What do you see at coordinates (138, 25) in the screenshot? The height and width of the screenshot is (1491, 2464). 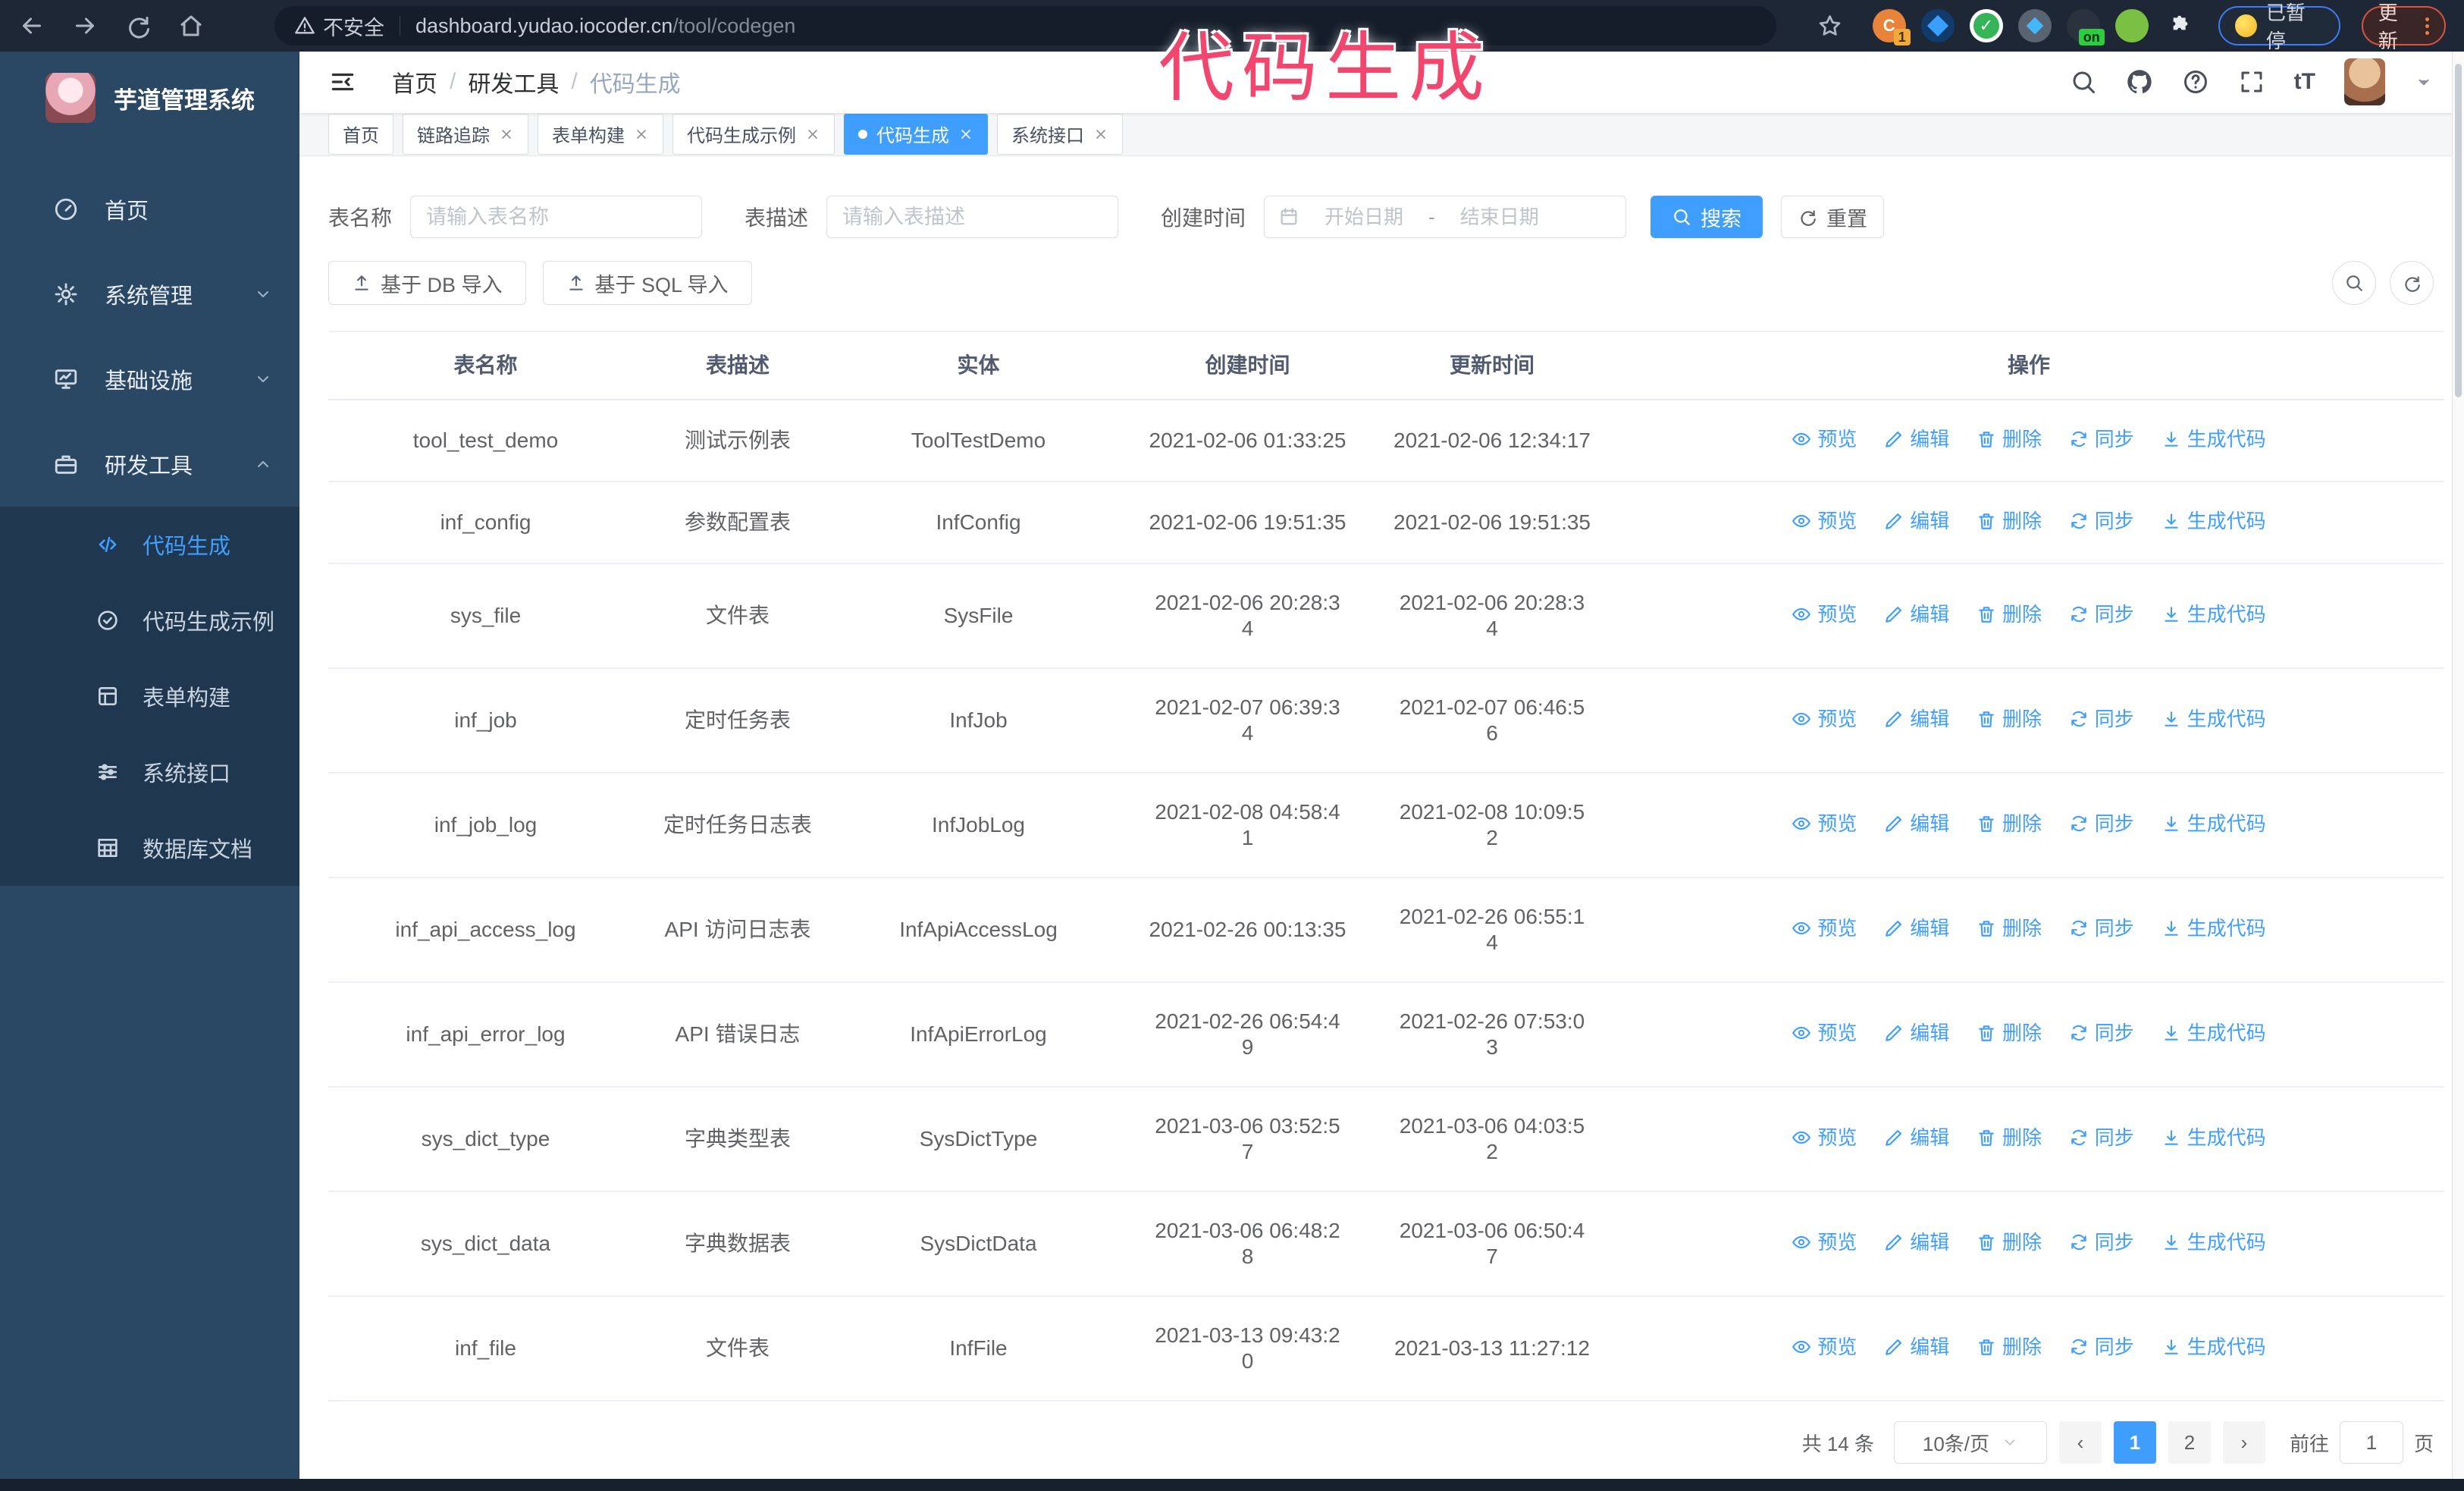 I see `reload-icon` at bounding box center [138, 25].